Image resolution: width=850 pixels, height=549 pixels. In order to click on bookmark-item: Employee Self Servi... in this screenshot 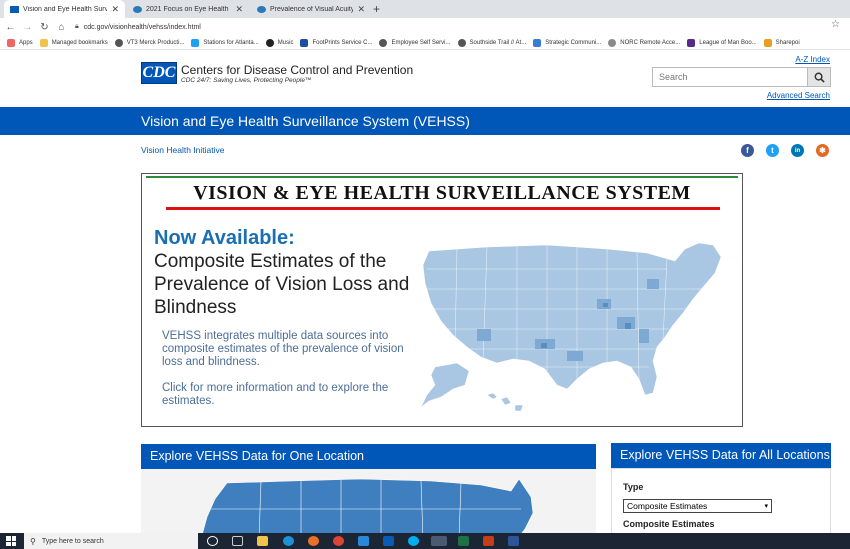, I will do `click(415, 42)`.